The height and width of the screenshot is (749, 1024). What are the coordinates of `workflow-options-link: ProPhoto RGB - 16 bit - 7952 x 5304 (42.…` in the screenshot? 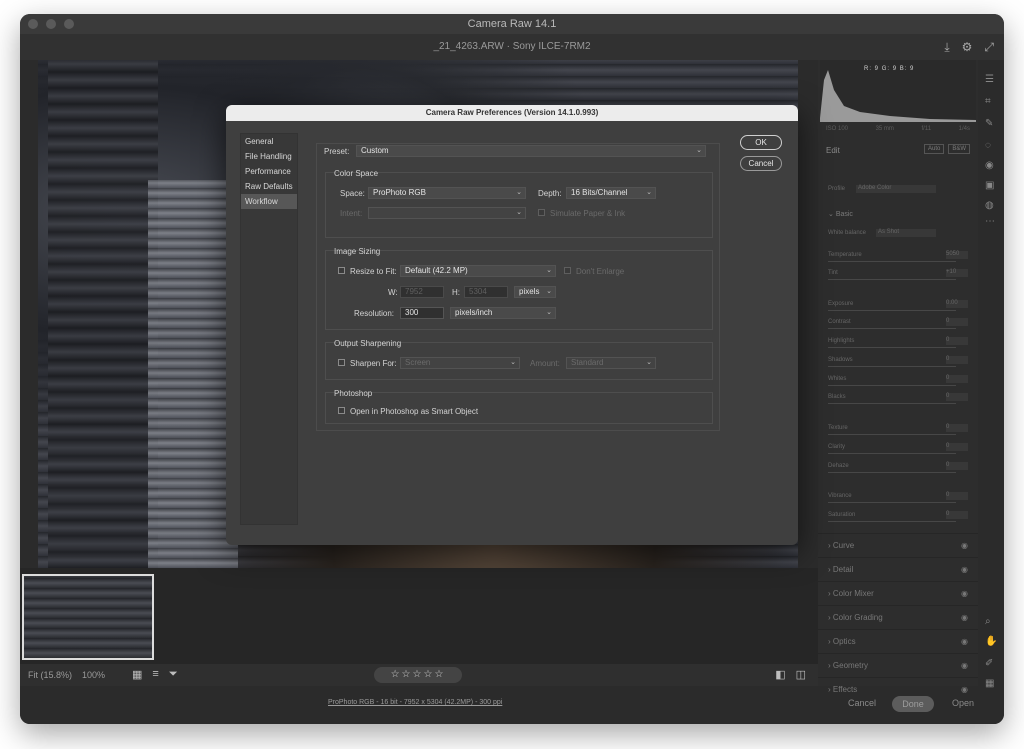 It's located at (415, 702).